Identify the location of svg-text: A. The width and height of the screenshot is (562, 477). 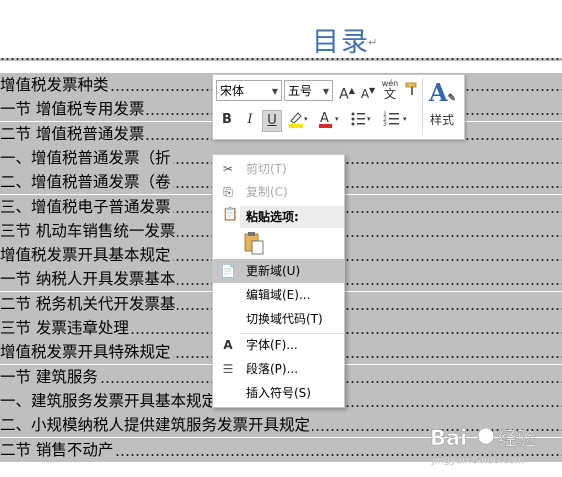
(324, 118).